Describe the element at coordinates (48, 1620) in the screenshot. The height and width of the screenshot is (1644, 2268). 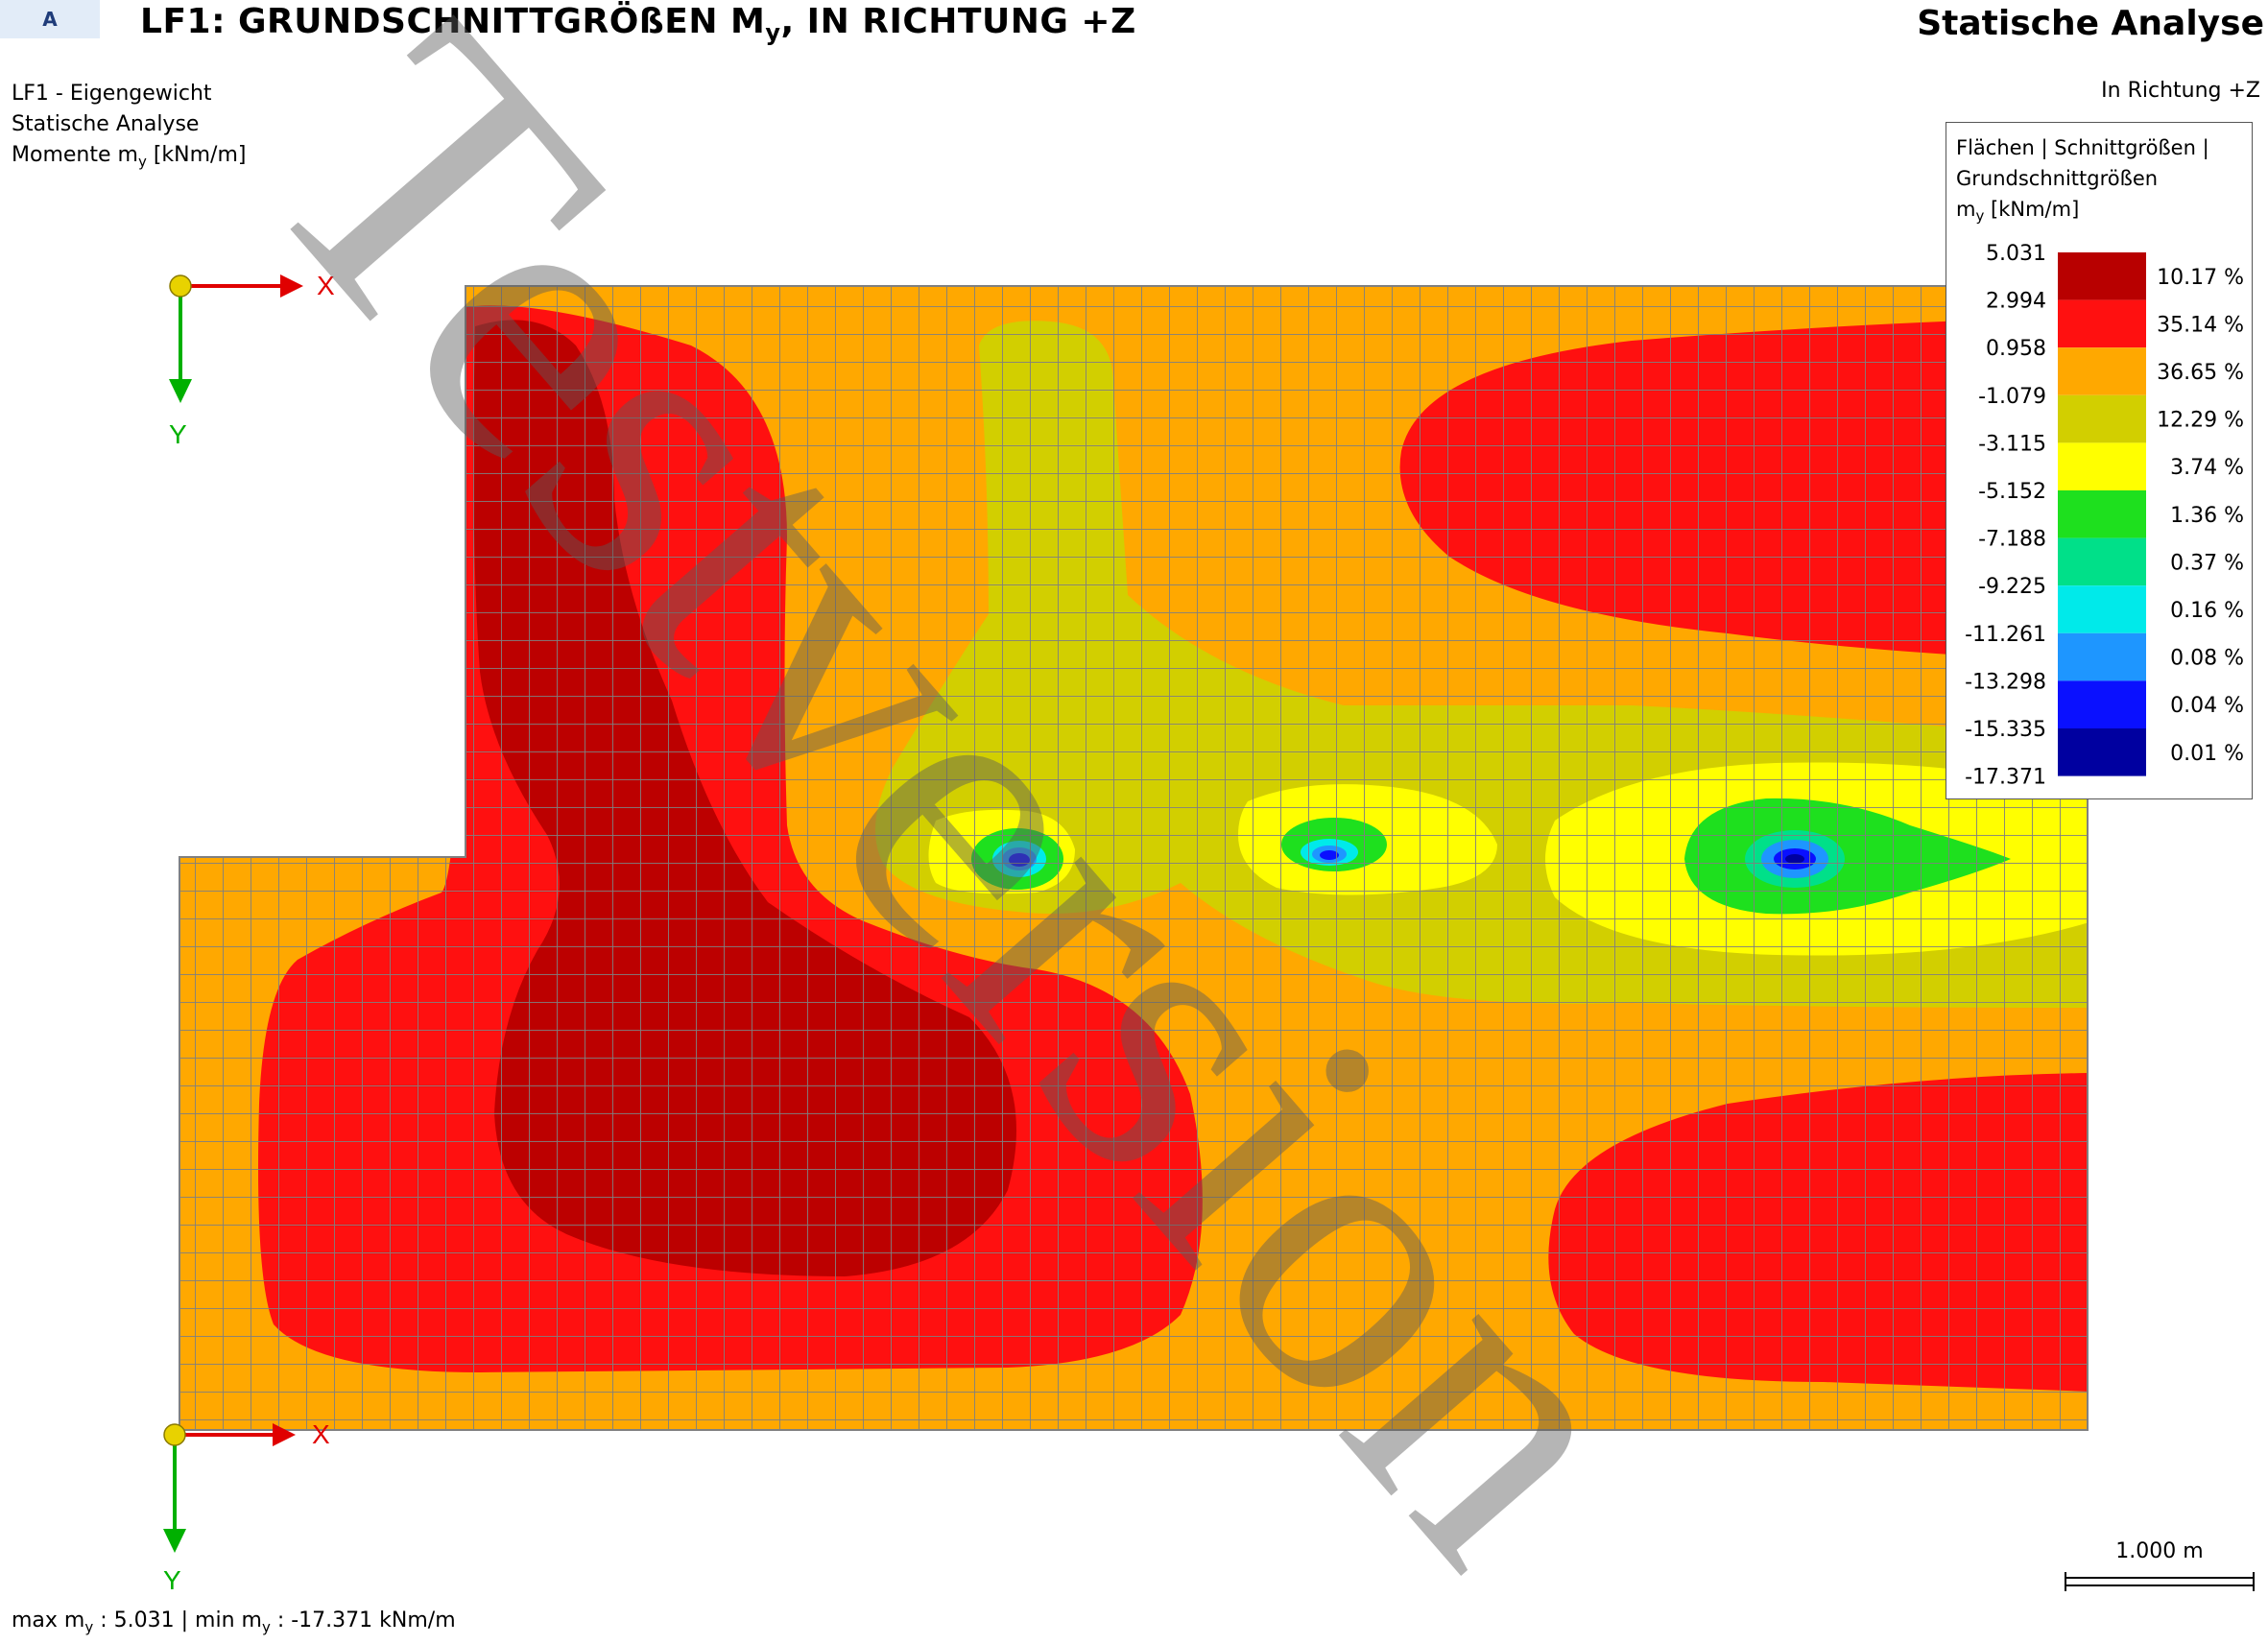
I see `max-label: max m` at that location.